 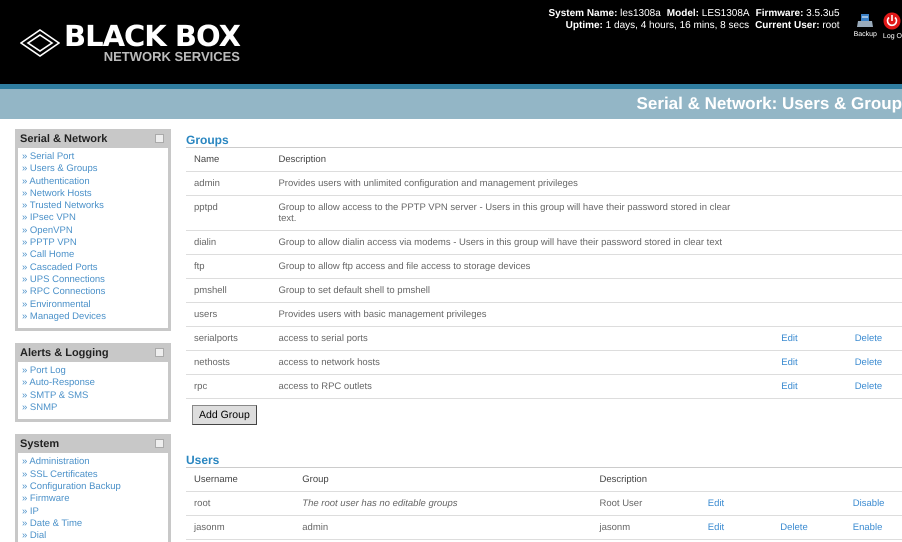 What do you see at coordinates (93, 408) in the screenshot?
I see `sidebar-link: » SNMP` at bounding box center [93, 408].